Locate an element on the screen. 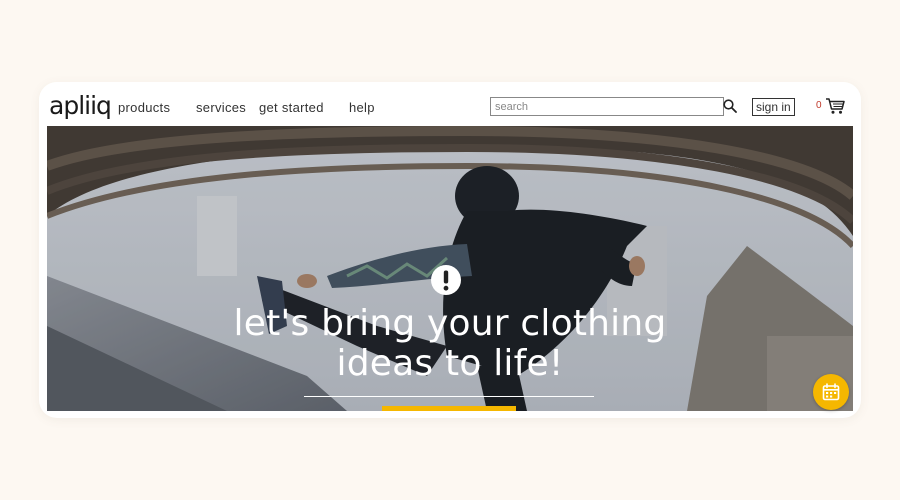 Image resolution: width=900 pixels, height=500 pixels. hero-headline-line-1: let's bring your clothing is located at coordinates (450, 323).